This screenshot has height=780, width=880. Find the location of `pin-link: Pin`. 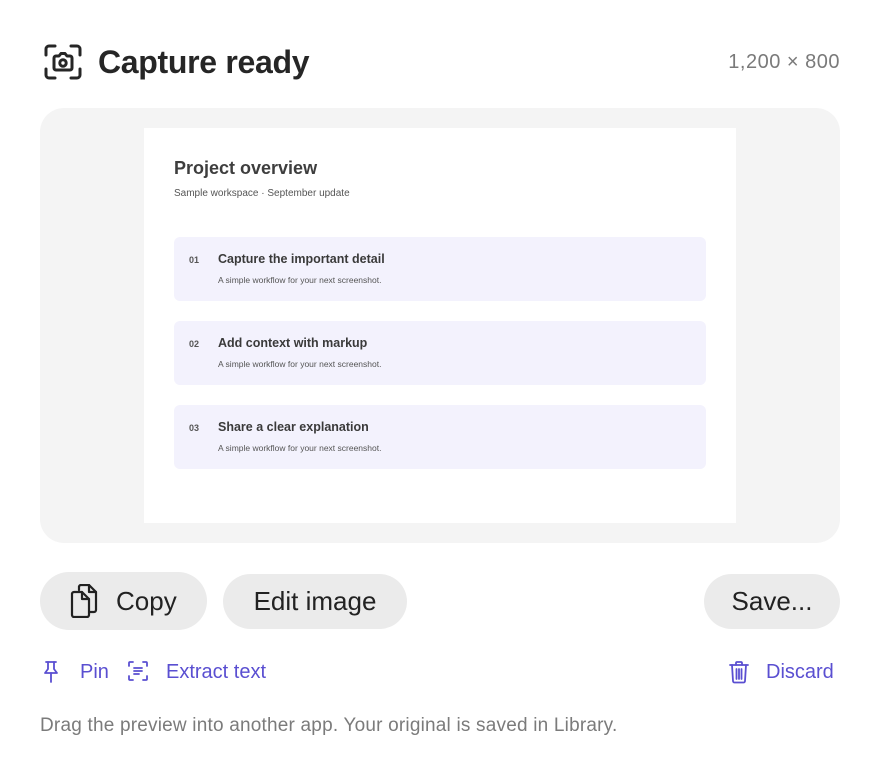

pin-link: Pin is located at coordinates (74, 672).